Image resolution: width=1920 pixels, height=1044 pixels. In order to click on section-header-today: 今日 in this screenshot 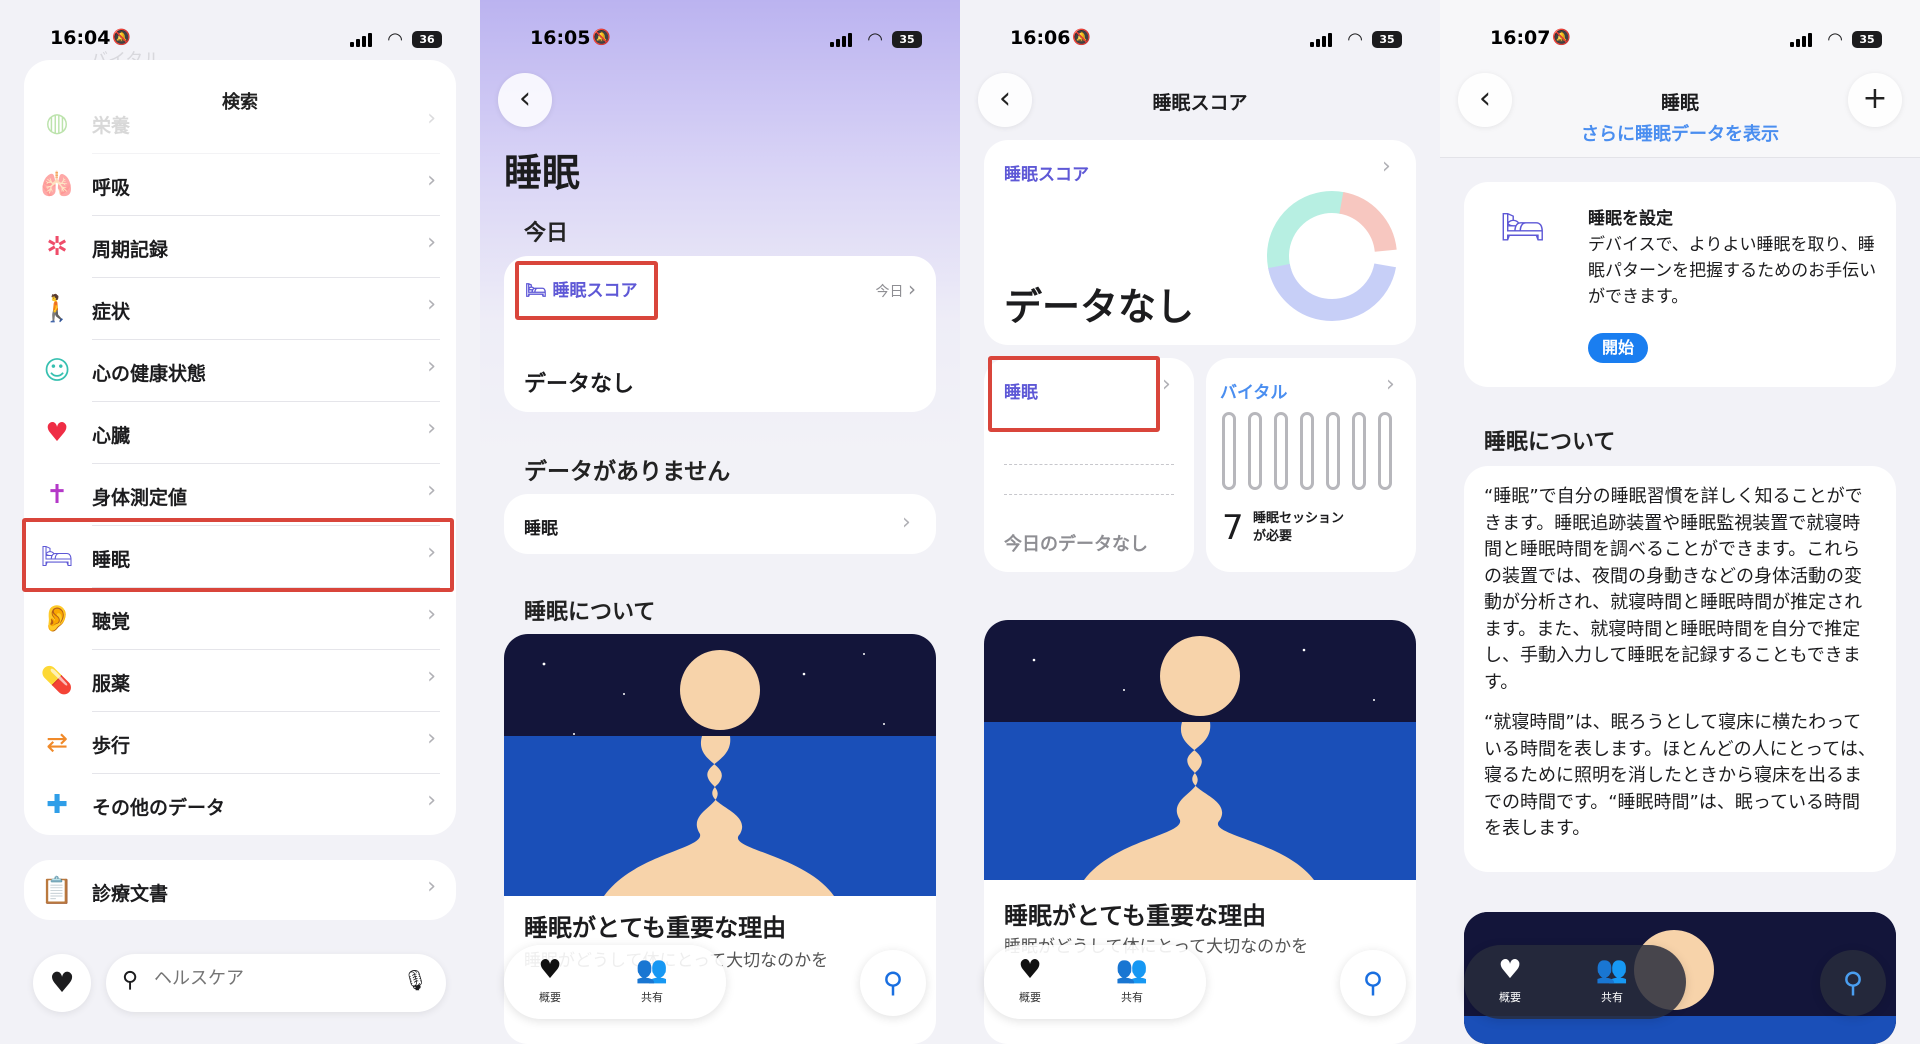, I will do `click(546, 233)`.